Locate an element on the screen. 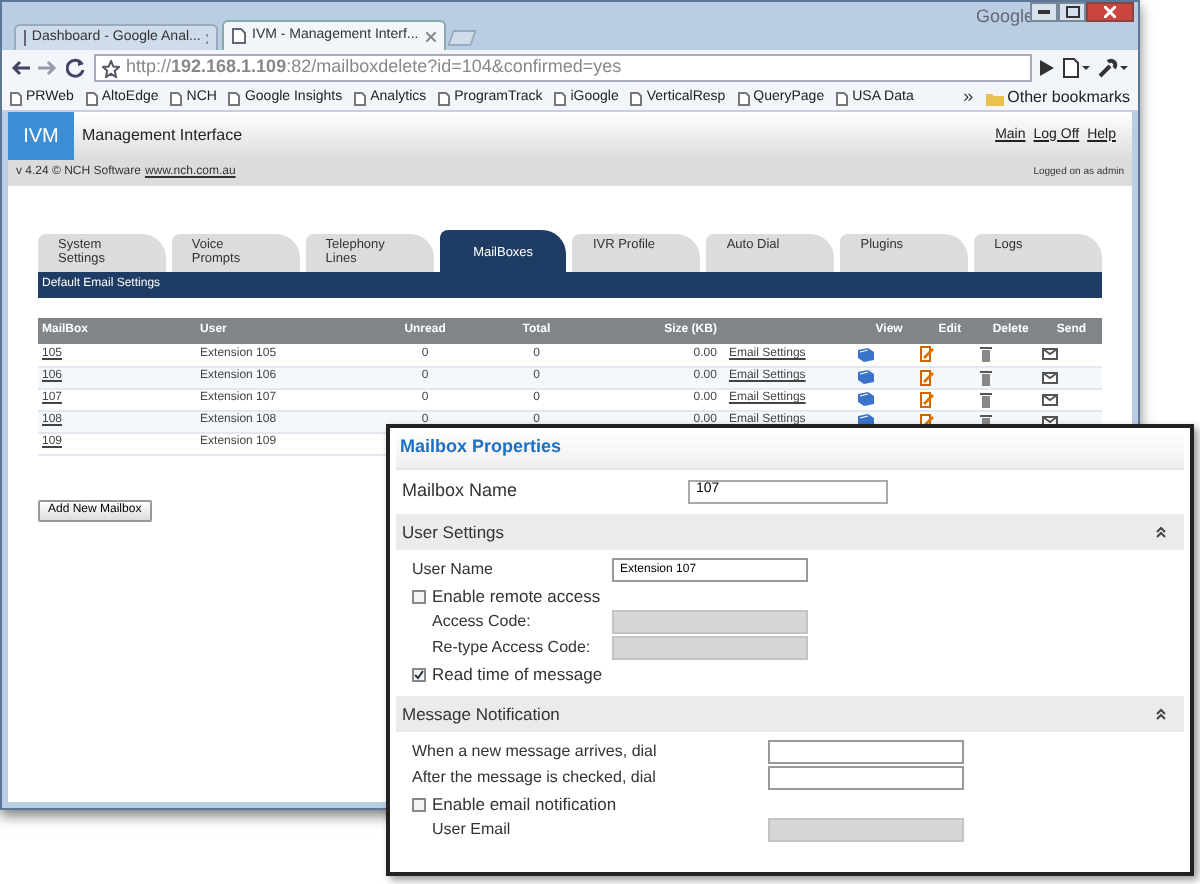  field-label: User Name is located at coordinates (453, 570).